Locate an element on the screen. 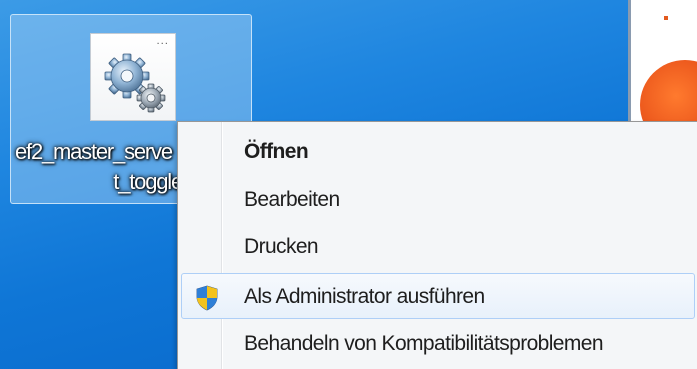 The width and height of the screenshot is (697, 369). menu-item-open: Öffnen is located at coordinates (438, 152).